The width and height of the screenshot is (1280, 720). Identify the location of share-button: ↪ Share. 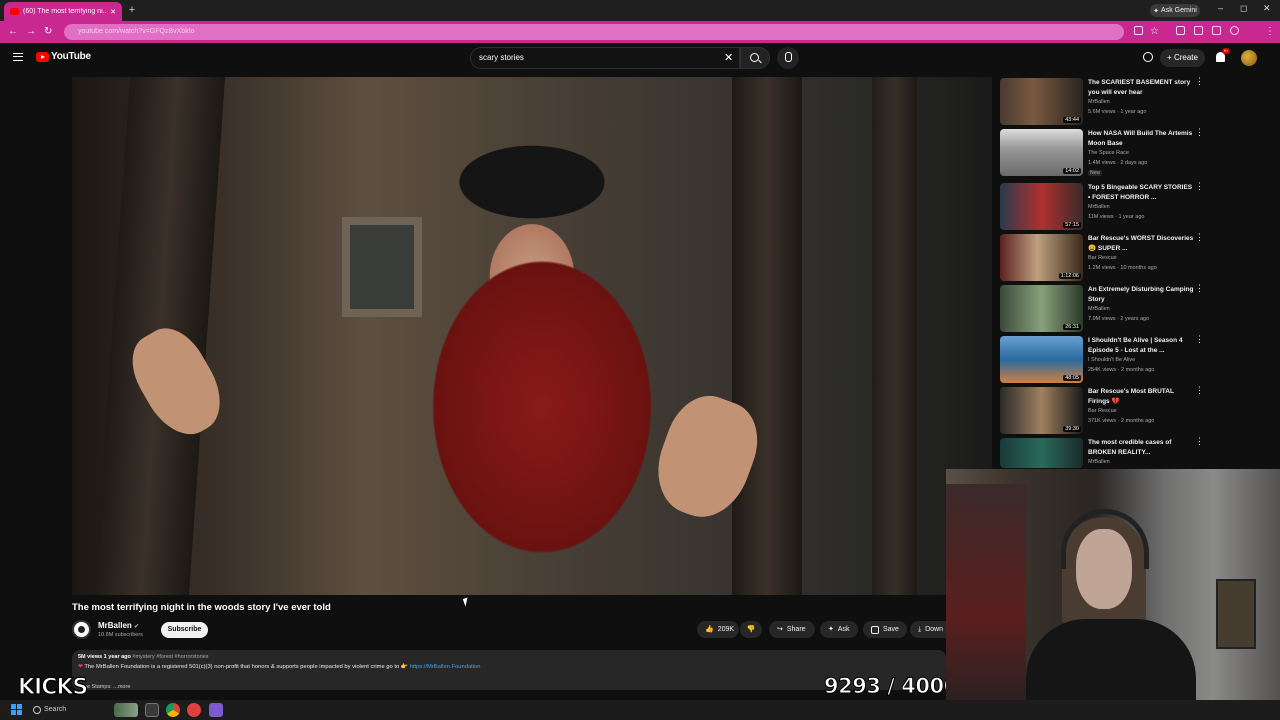
(792, 629).